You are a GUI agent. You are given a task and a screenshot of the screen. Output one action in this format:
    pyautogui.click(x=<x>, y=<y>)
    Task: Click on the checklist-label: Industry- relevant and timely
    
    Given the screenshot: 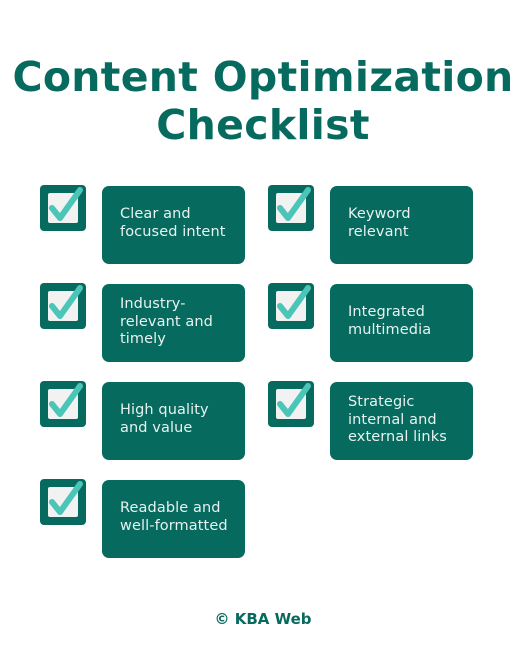 What is the action you would take?
    pyautogui.click(x=166, y=321)
    